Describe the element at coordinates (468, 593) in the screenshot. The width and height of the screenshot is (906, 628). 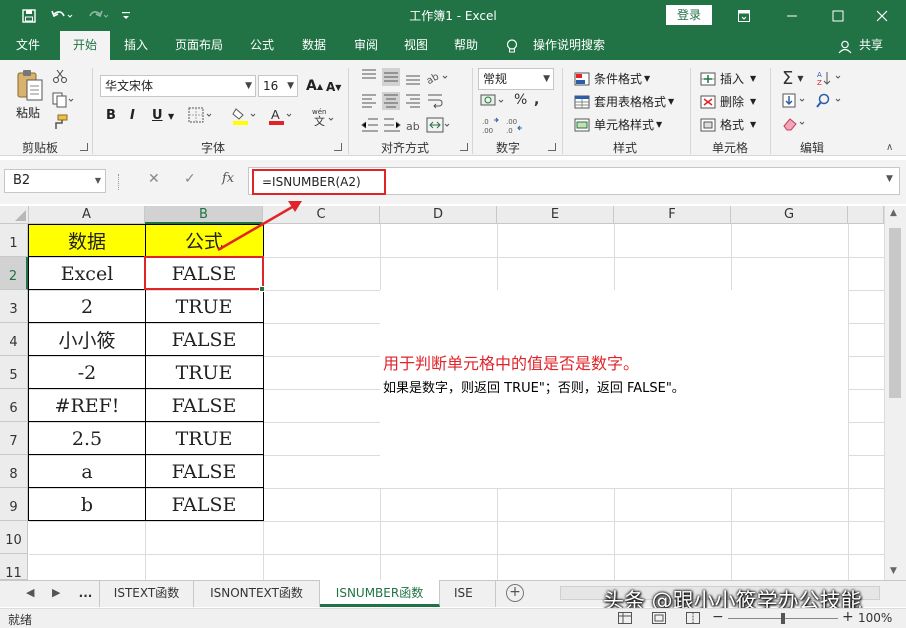
I see `sheet-tab-ise: ISE` at that location.